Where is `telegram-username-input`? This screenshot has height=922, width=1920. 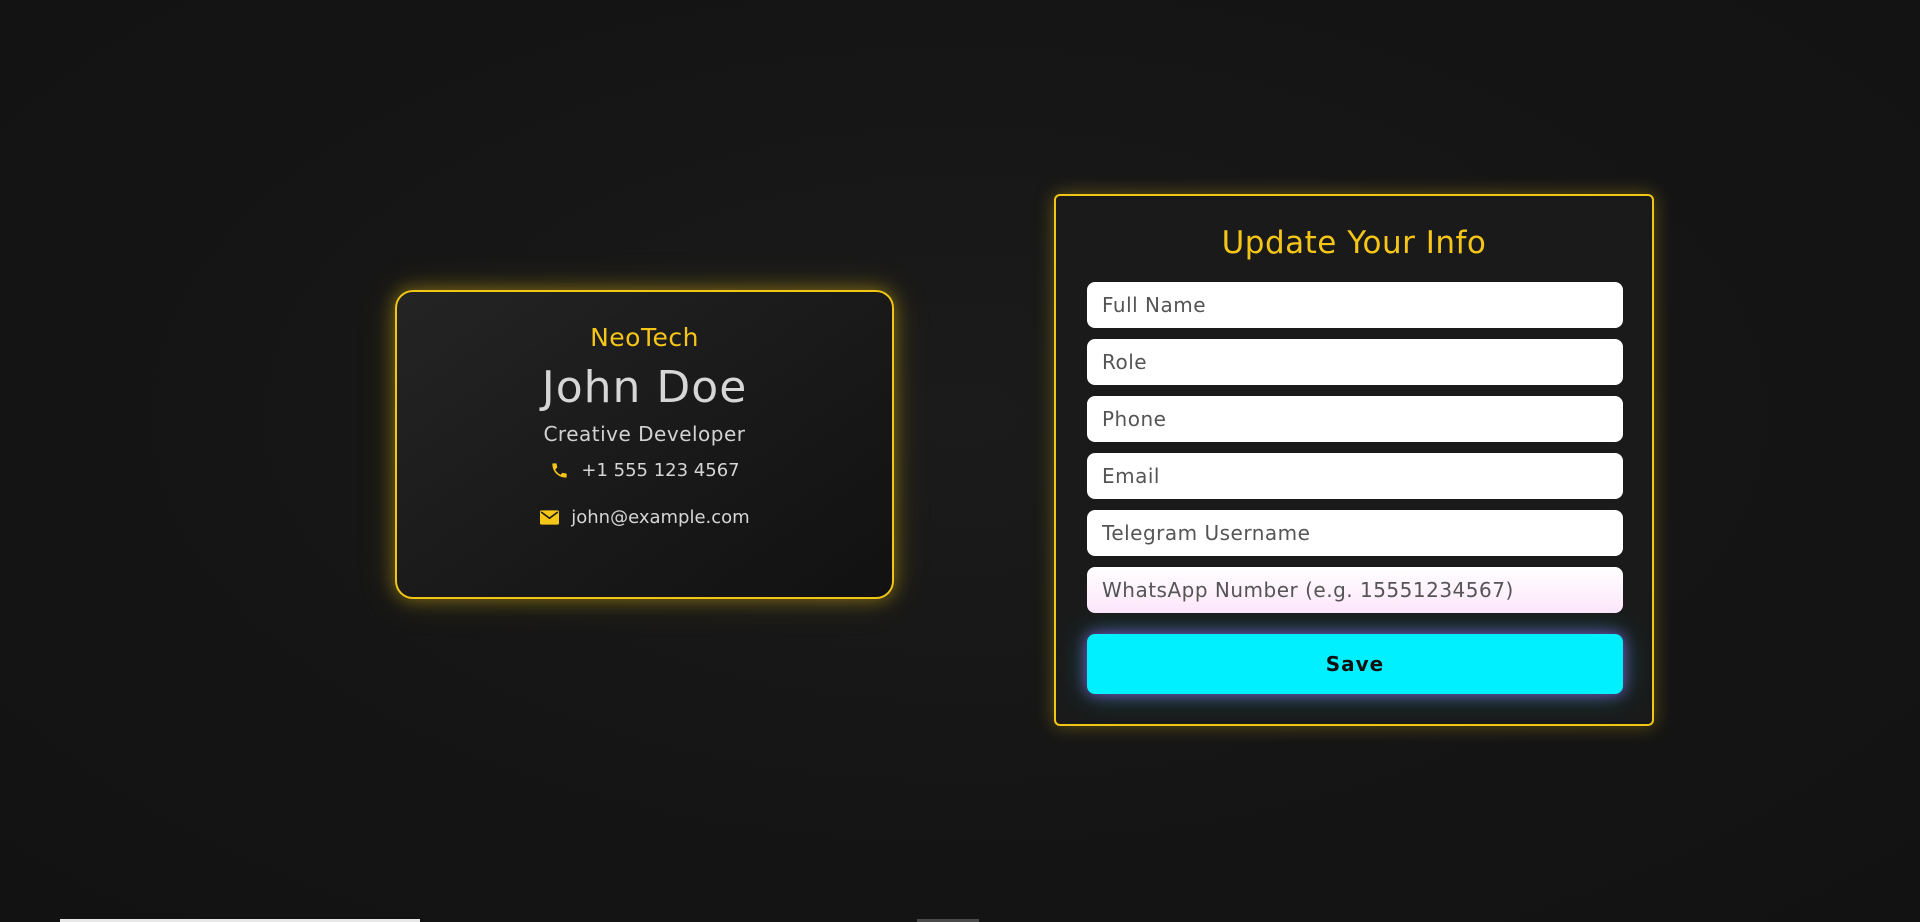 telegram-username-input is located at coordinates (1355, 533).